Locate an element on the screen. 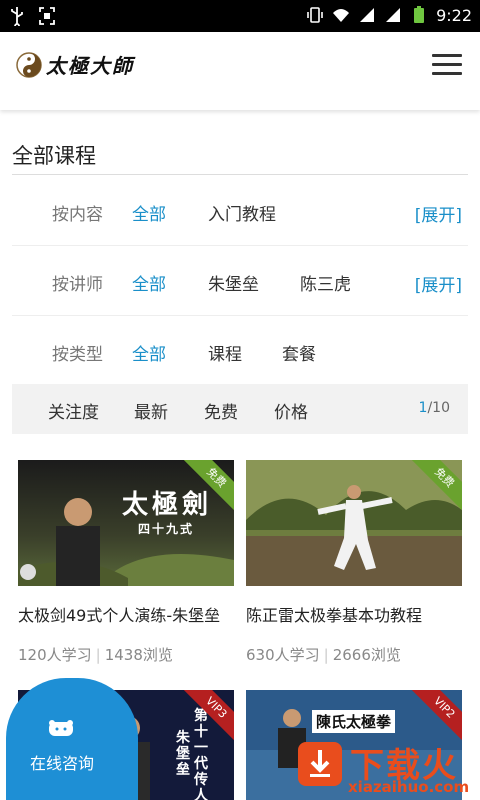  filter-row-teacher: 按讲师 全部 朱堡垒 陈三虎 [展开] is located at coordinates (240, 281).